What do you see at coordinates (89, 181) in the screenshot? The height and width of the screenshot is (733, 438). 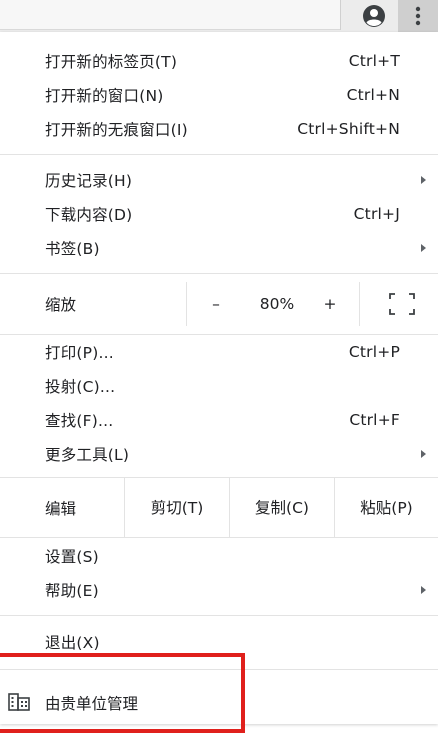 I see `menu-item-label: 历史记录(H)` at bounding box center [89, 181].